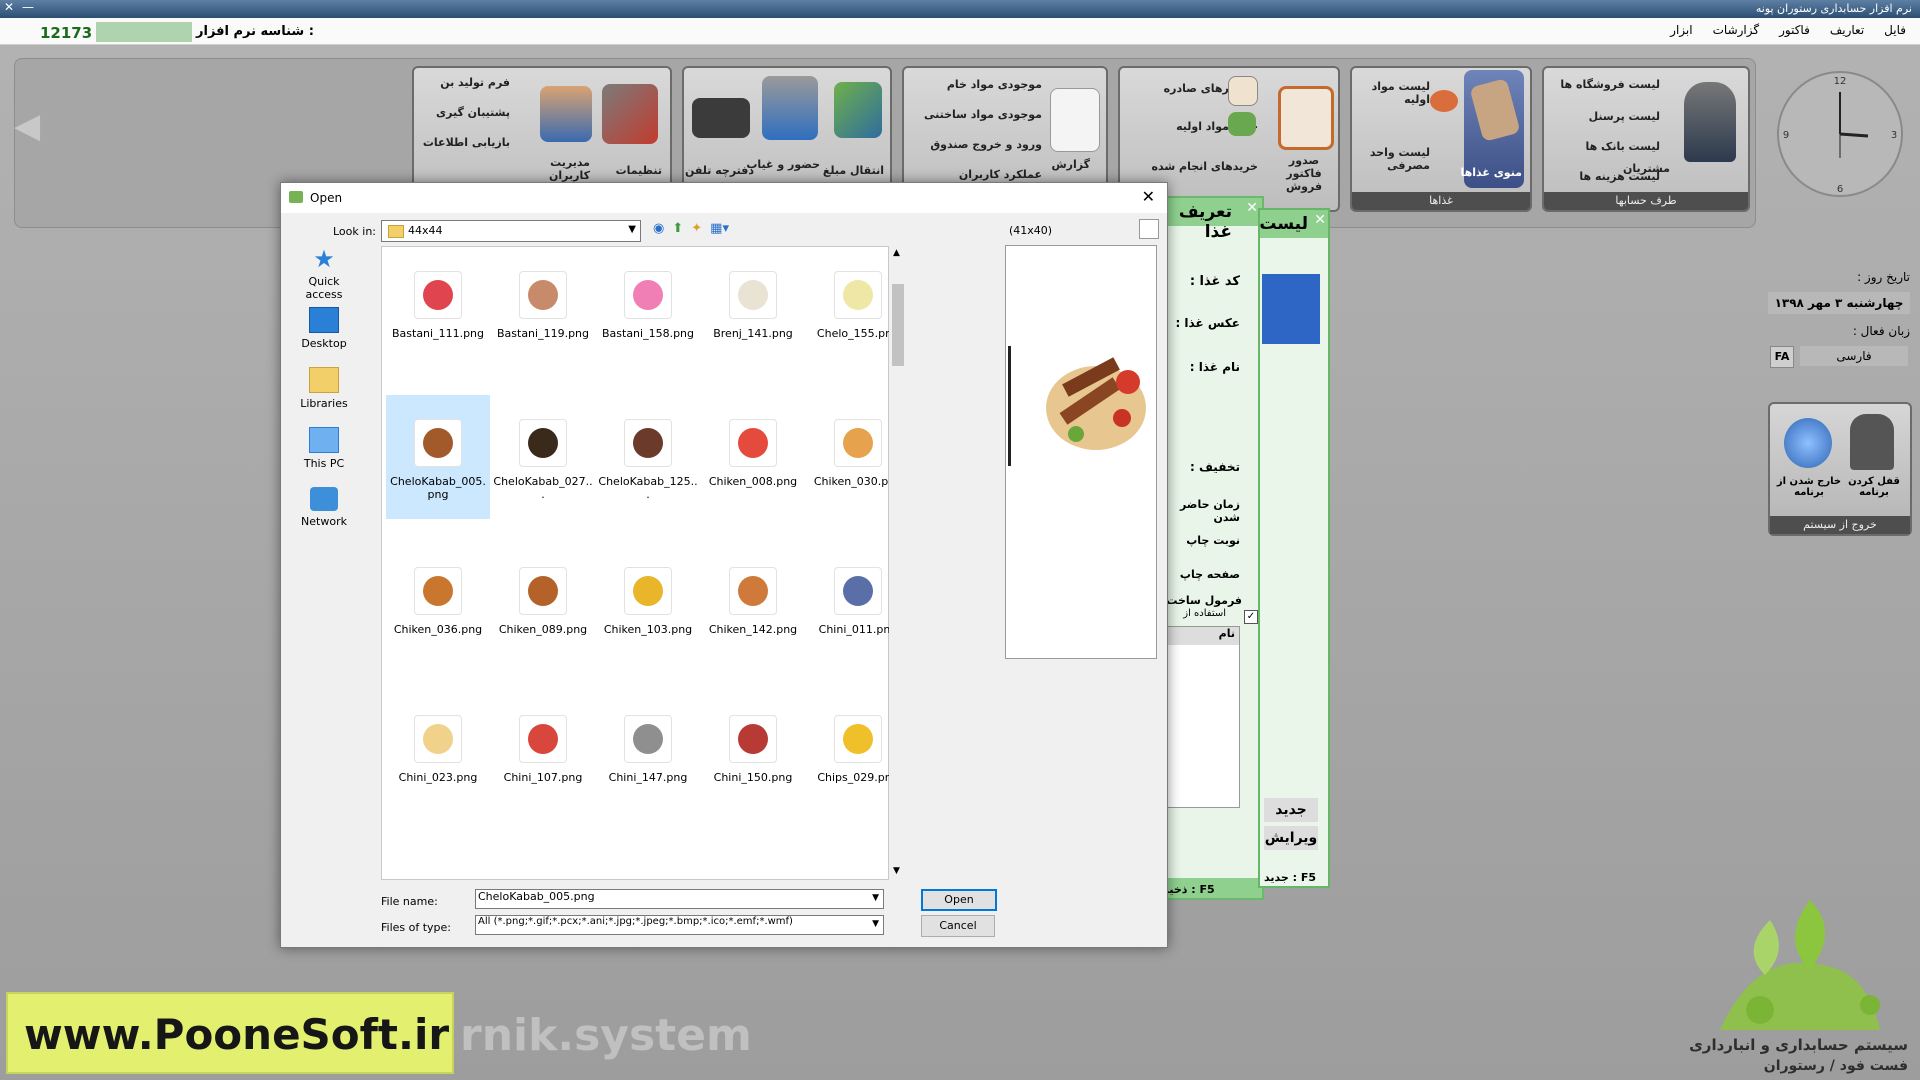  What do you see at coordinates (1291, 309) in the screenshot?
I see `list-grid` at bounding box center [1291, 309].